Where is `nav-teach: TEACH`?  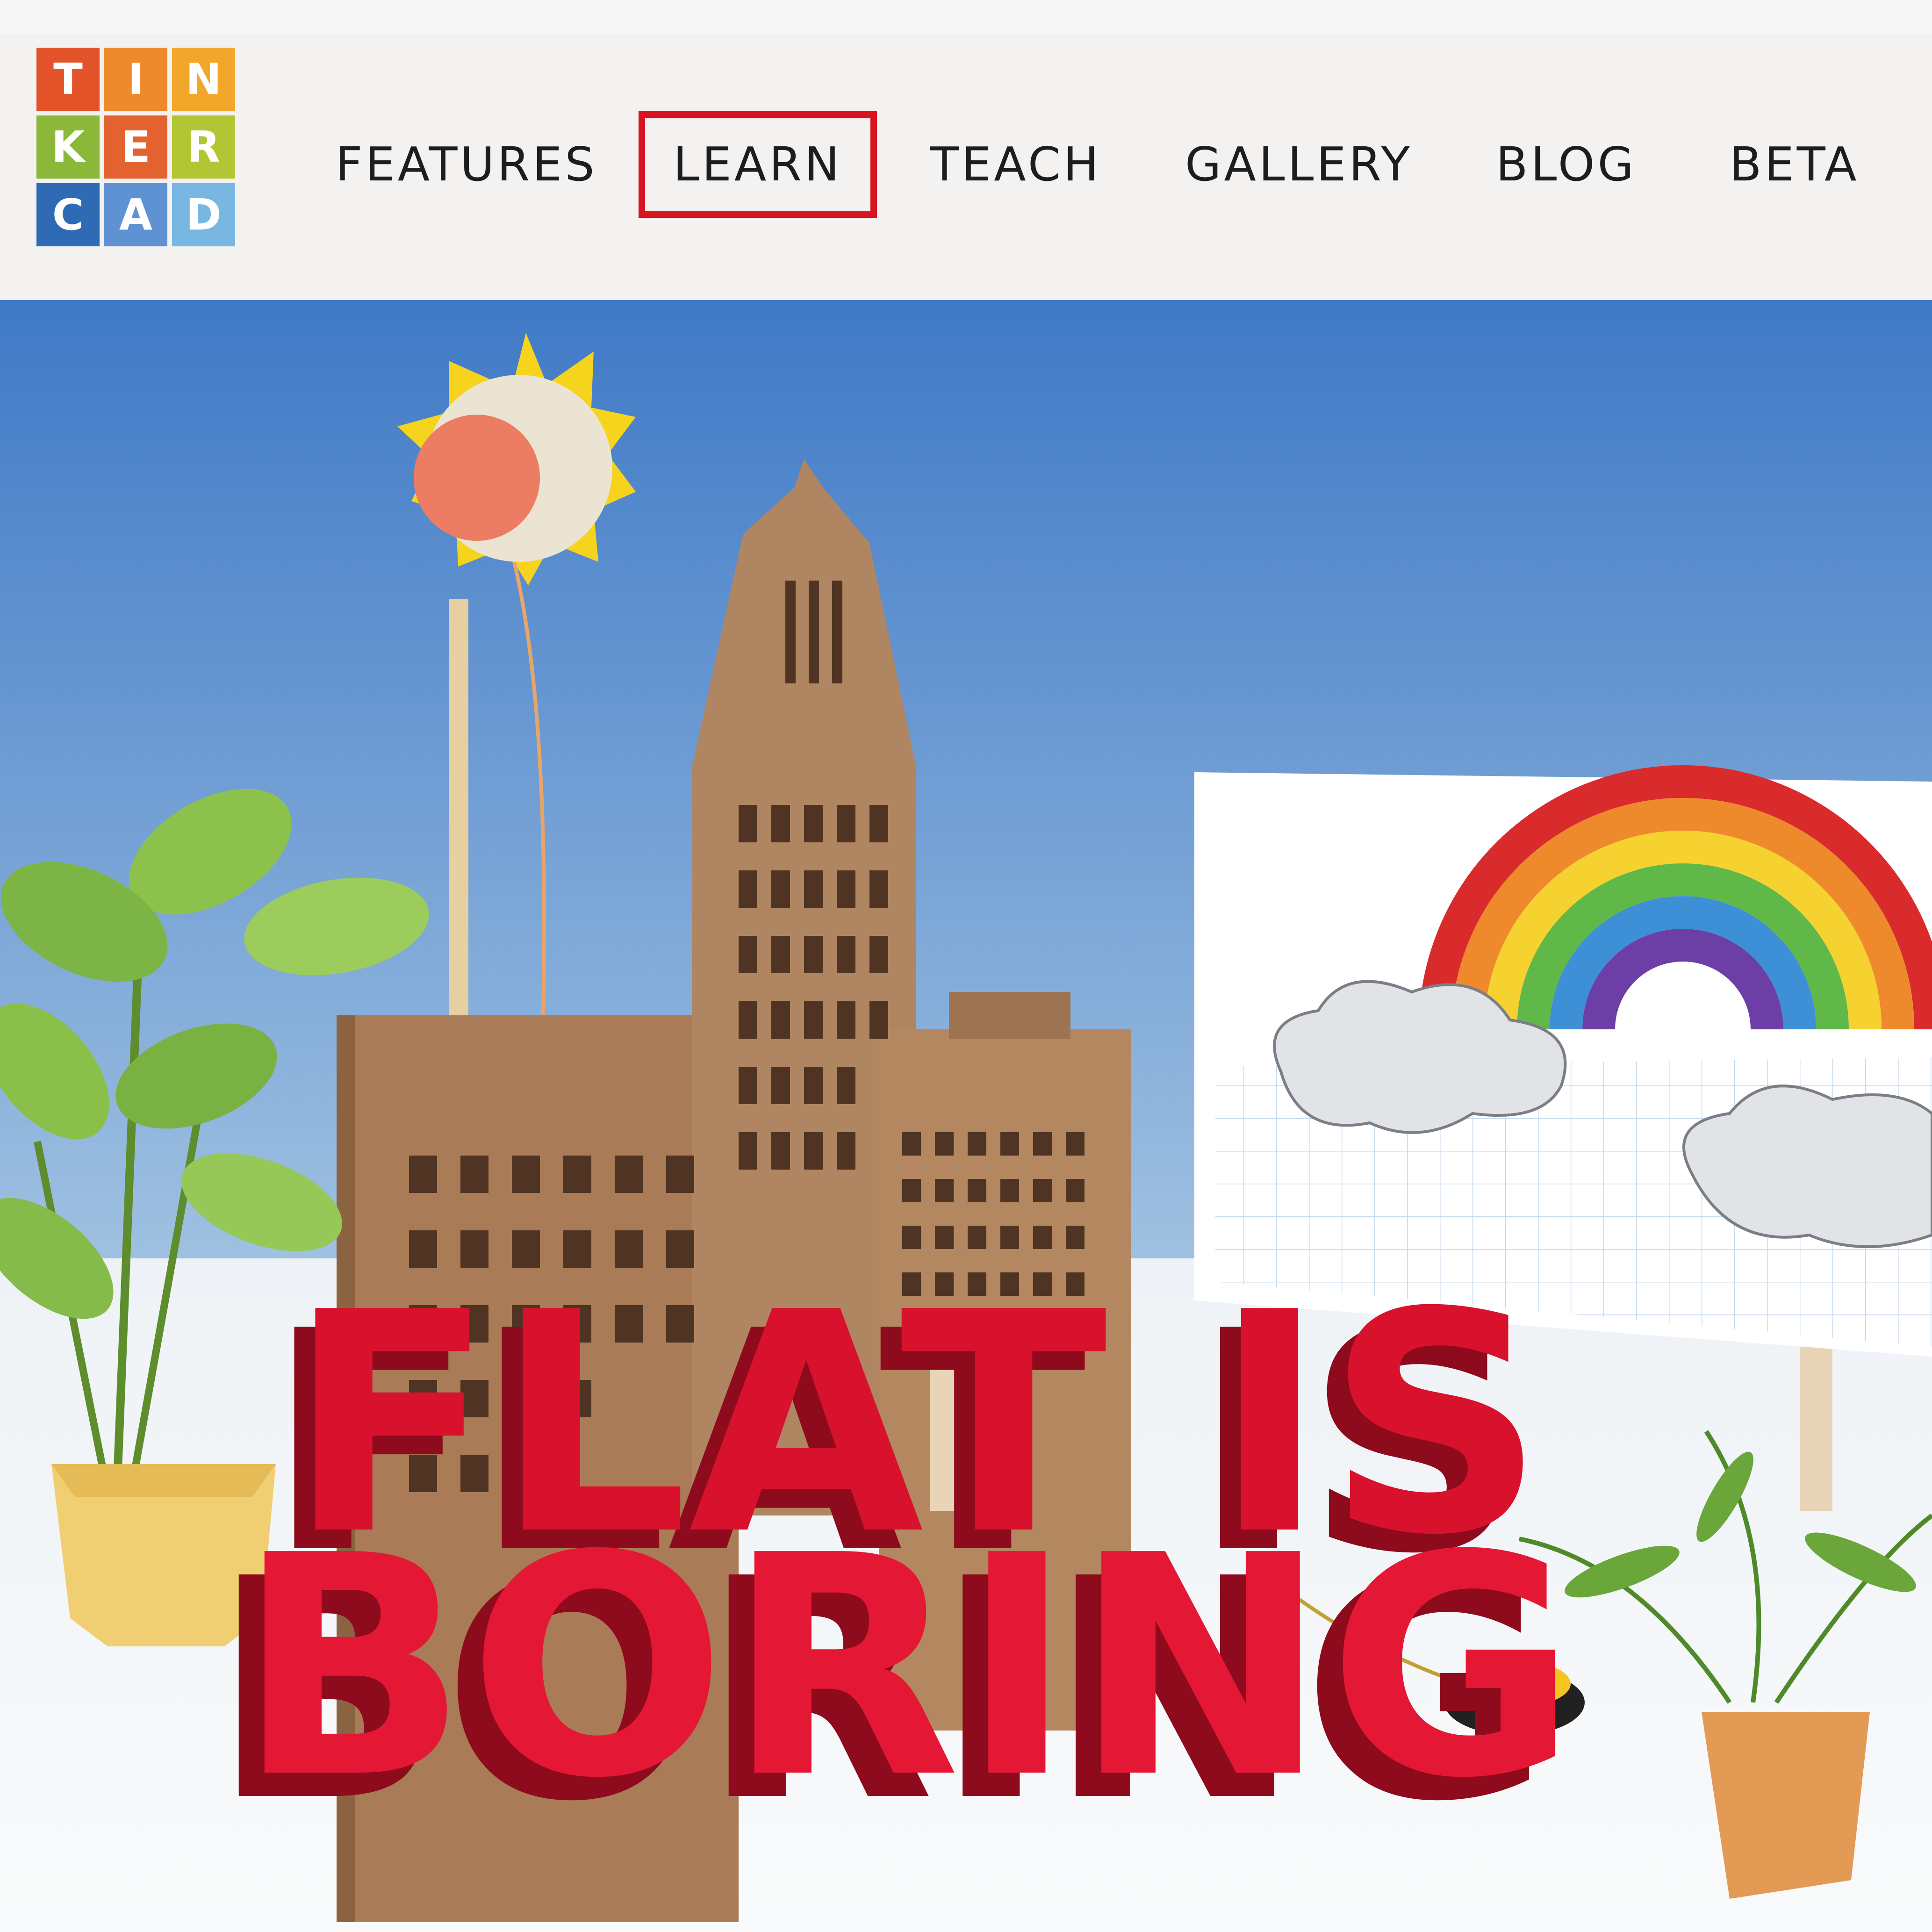
nav-teach: TEACH is located at coordinates (1016, 164).